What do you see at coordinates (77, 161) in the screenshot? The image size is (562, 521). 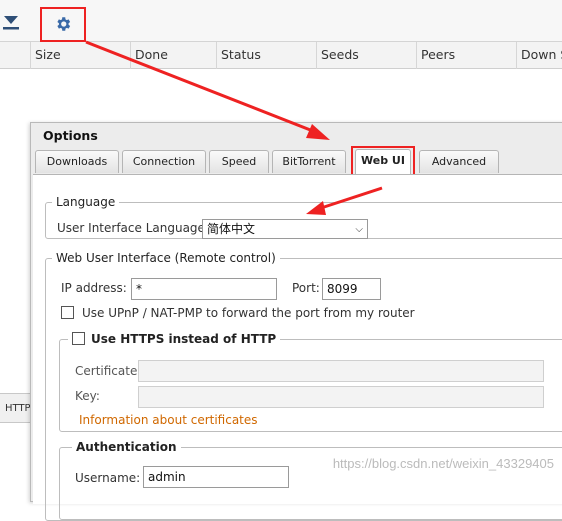 I see `tab-downloads: Downloads` at bounding box center [77, 161].